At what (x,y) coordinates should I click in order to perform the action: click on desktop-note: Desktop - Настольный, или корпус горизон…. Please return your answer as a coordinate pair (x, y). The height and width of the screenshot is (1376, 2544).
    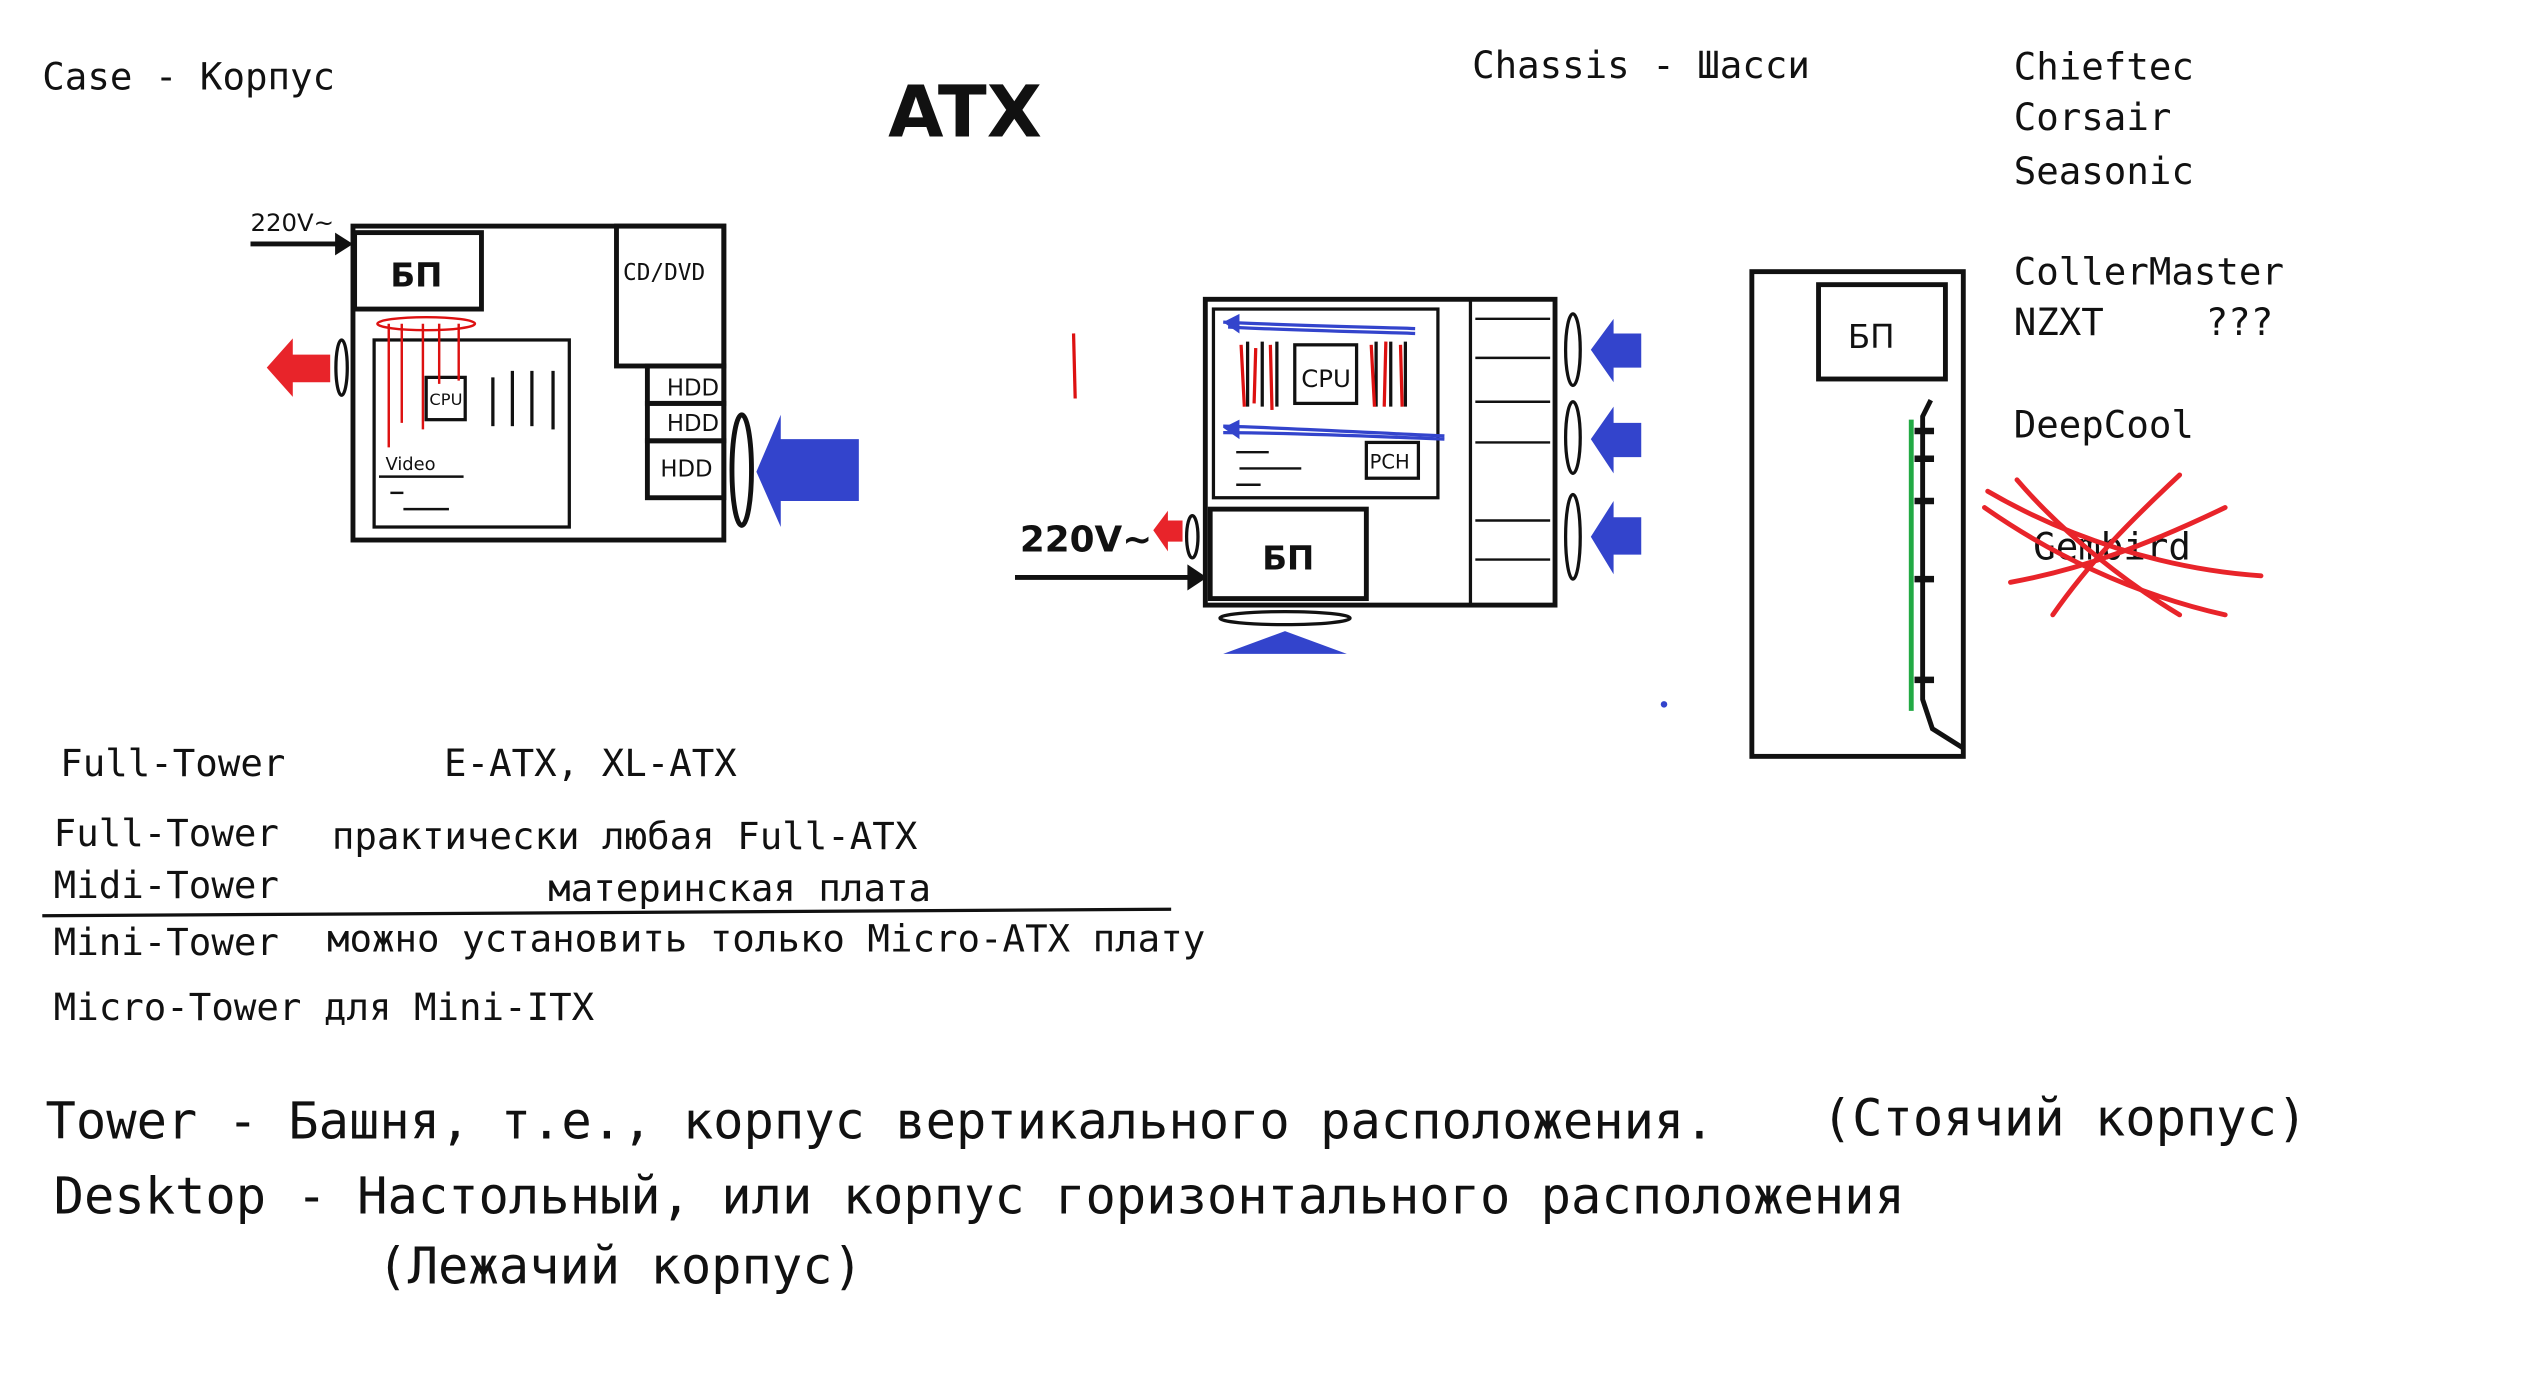
    Looking at the image, I should click on (979, 1195).